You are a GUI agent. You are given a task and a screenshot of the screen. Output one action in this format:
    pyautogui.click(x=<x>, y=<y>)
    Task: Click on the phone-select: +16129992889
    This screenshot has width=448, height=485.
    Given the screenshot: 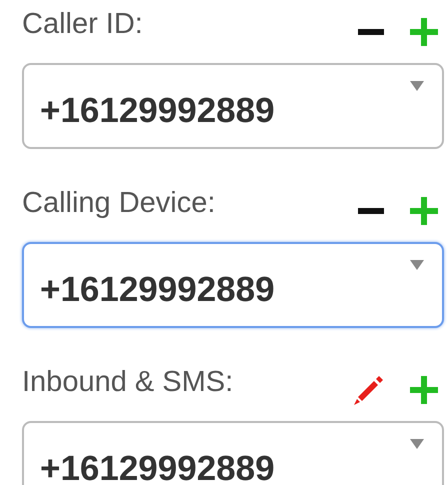 What is the action you would take?
    pyautogui.click(x=233, y=453)
    